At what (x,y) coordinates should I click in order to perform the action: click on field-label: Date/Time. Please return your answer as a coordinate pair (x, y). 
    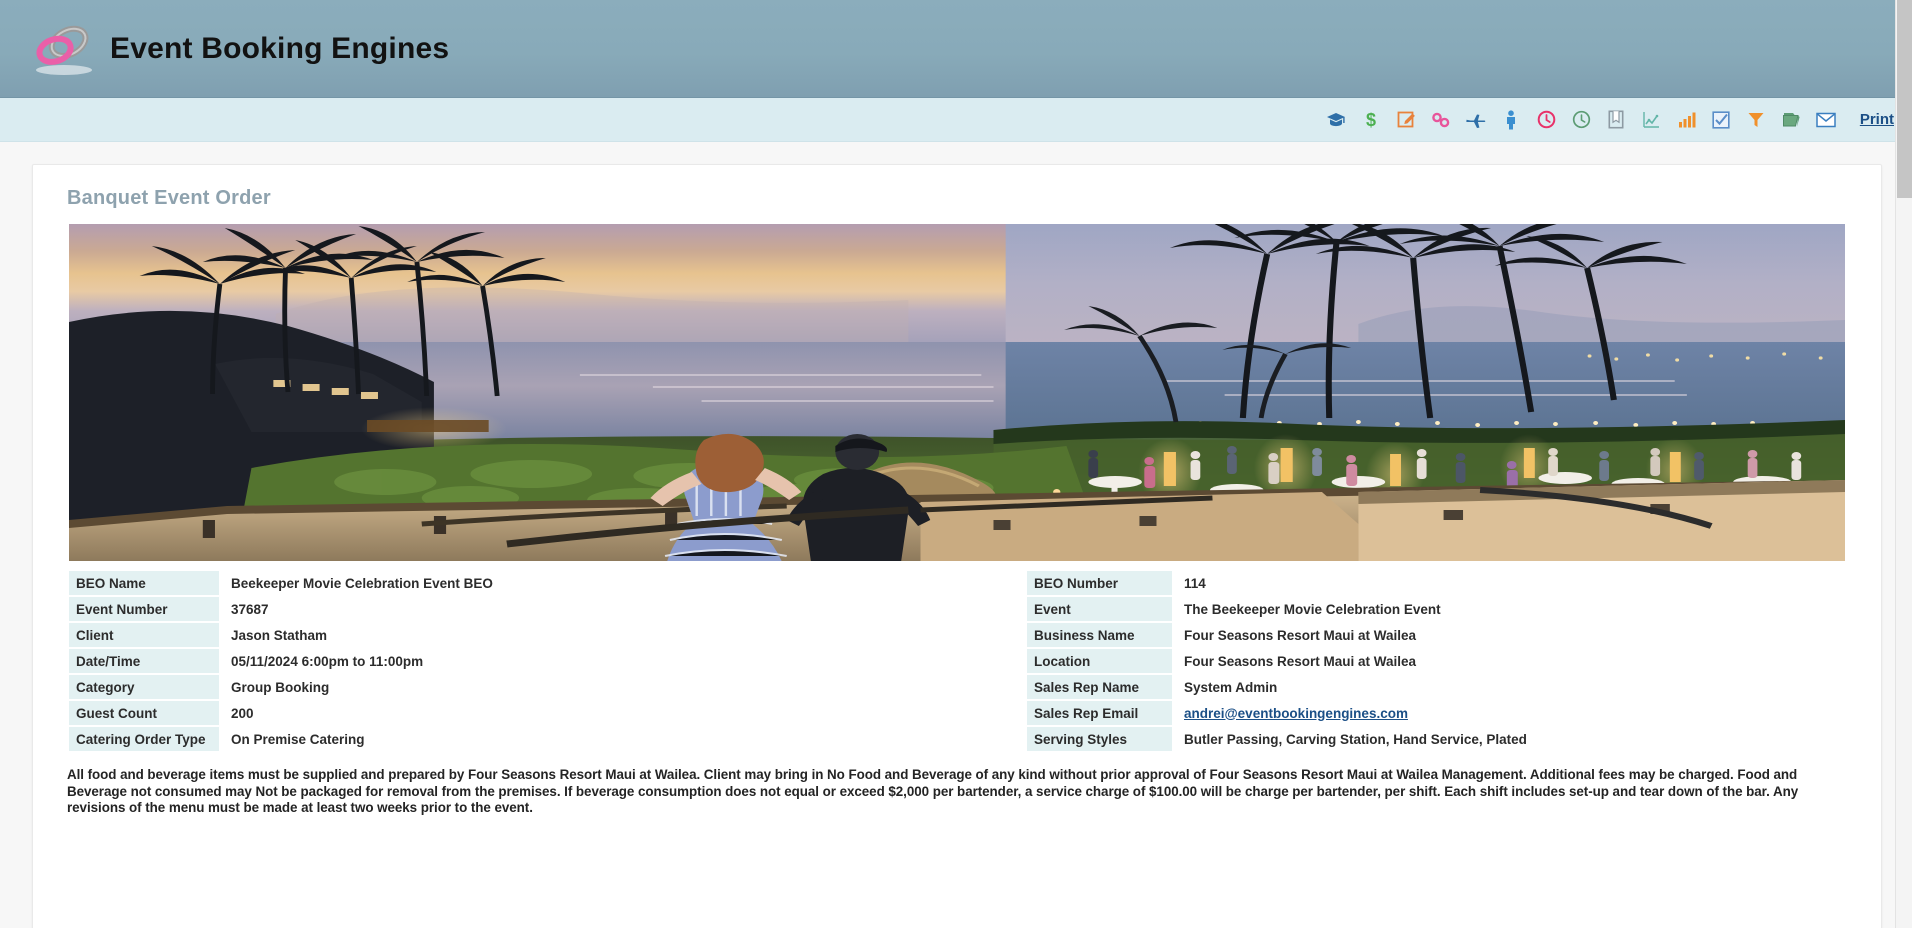
    Looking at the image, I should click on (144, 661).